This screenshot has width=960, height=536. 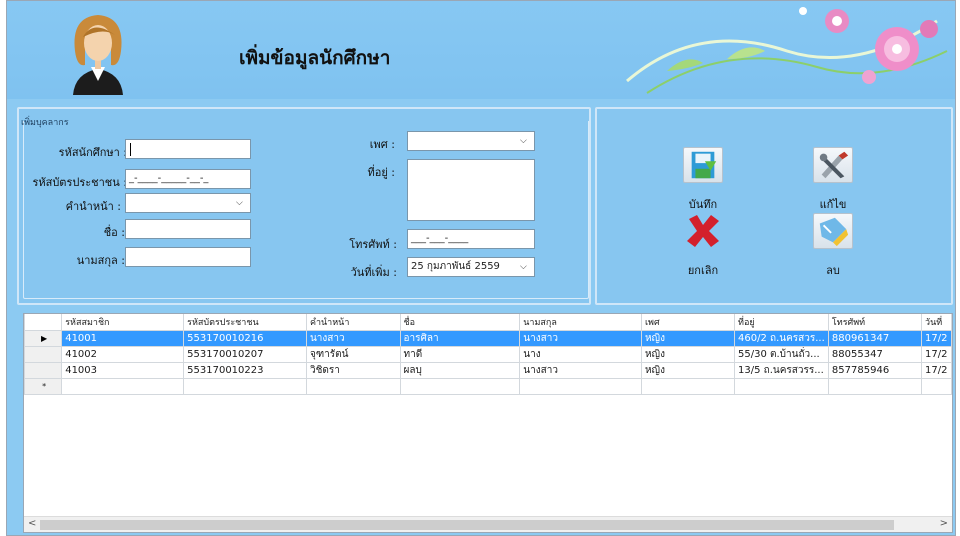 What do you see at coordinates (381, 172) in the screenshot?
I see `address-label: ที่อยู่ :` at bounding box center [381, 172].